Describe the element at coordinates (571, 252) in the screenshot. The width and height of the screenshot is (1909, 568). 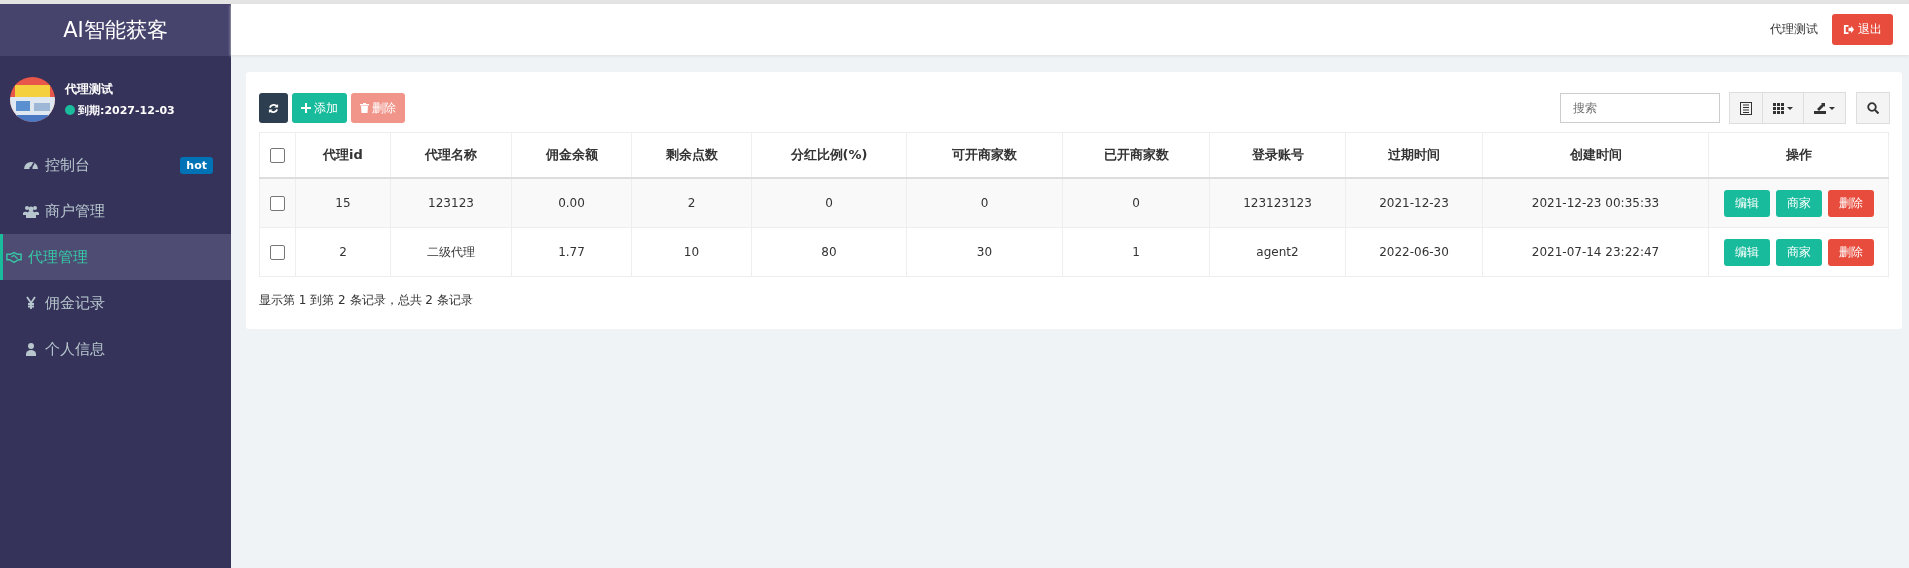
I see `table-cell: 1.77` at that location.